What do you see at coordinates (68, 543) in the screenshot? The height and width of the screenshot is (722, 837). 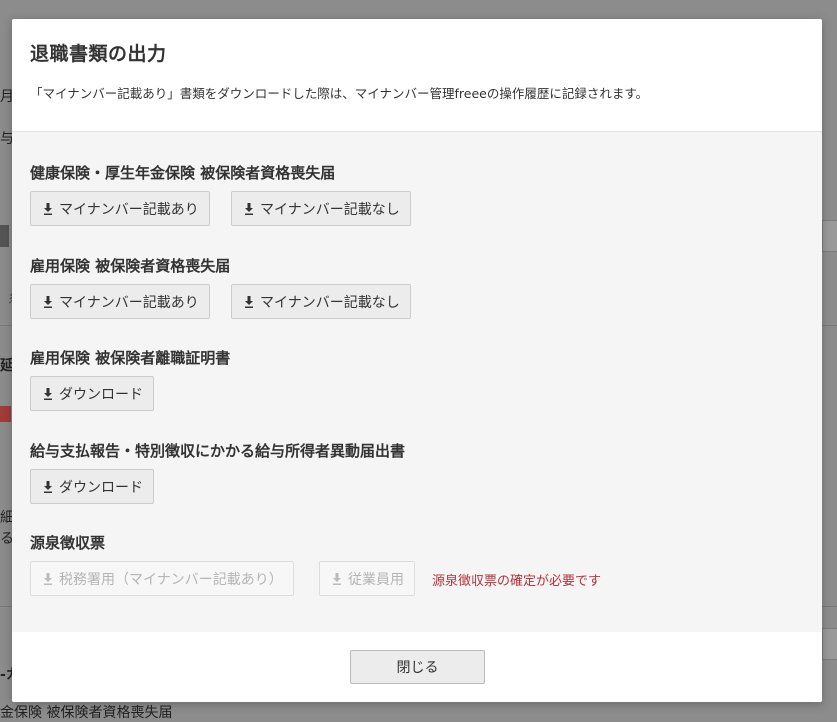 I see `section-title-withholding-slip: 源泉徴収票` at bounding box center [68, 543].